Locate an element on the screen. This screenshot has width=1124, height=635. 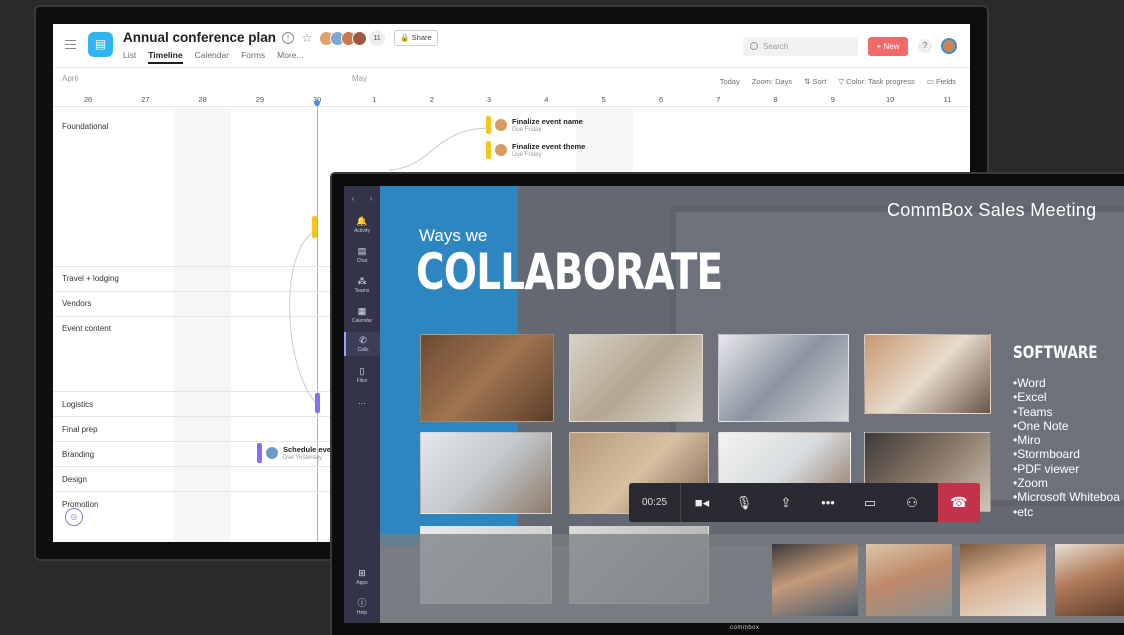
software-item: •Excel is located at coordinates (1030, 397).